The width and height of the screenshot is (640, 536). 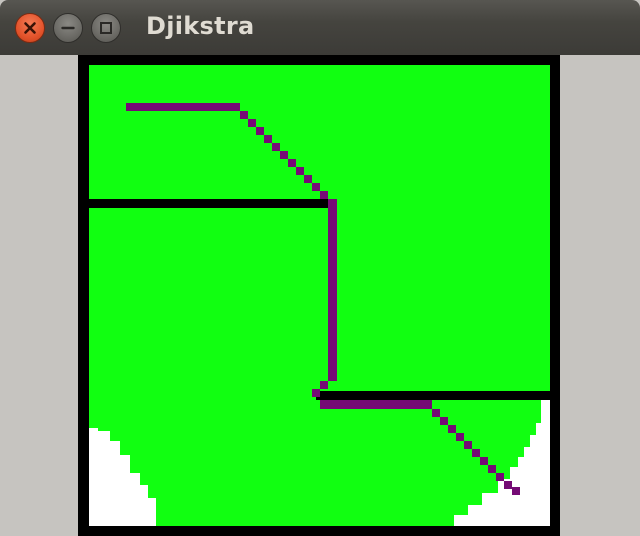 I want to click on close-button, so click(x=30, y=28).